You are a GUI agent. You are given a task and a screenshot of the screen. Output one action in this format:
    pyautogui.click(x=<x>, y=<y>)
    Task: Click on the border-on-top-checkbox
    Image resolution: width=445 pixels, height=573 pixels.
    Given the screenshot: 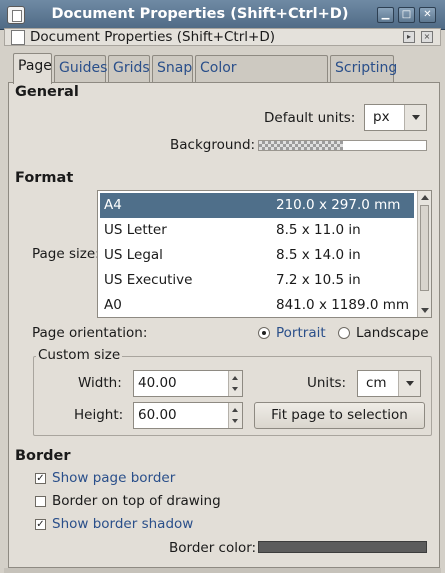 What is the action you would take?
    pyautogui.click(x=40, y=501)
    